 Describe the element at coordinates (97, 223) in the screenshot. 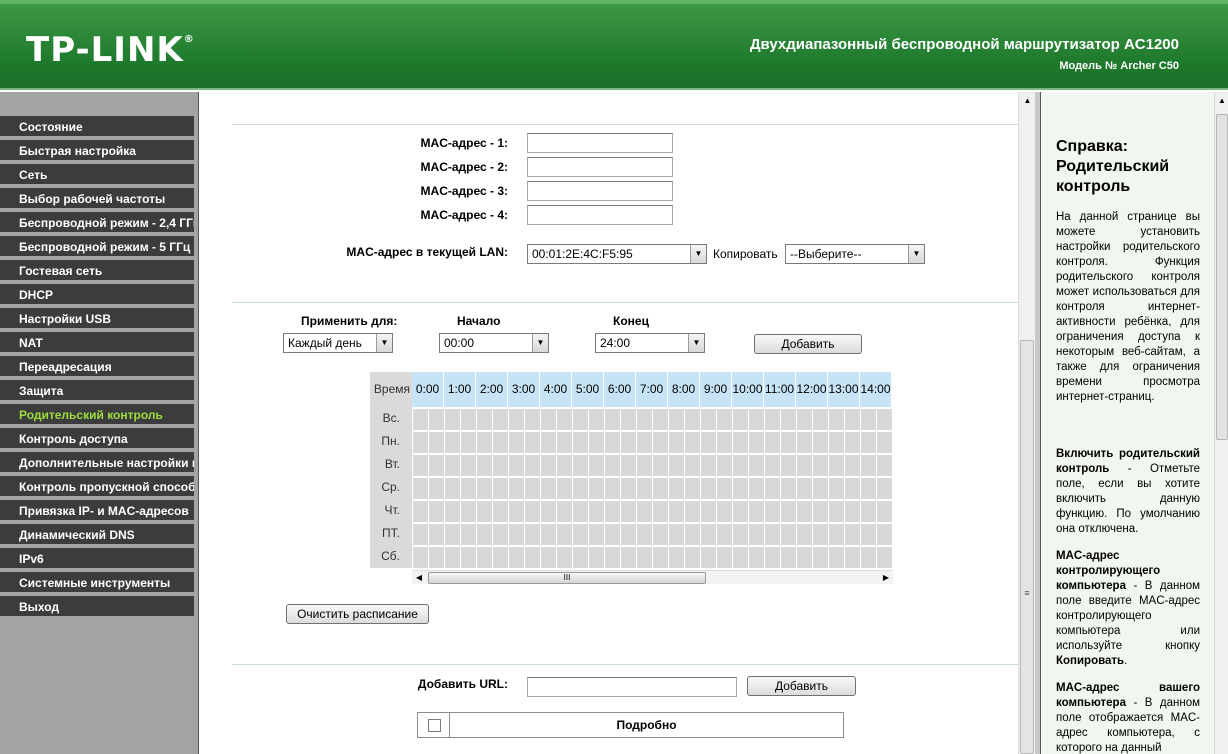

I see `sidebar-item: Беспроводной режим - 2,4 ГГц` at that location.